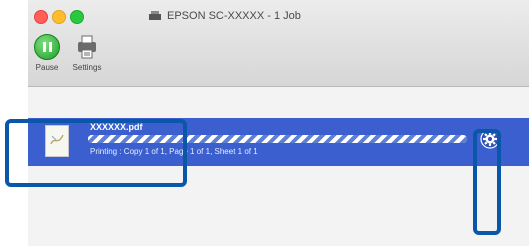 This screenshot has height=246, width=529. I want to click on window-title: EPSON SC-XXXXX - 1 Job, so click(224, 16).